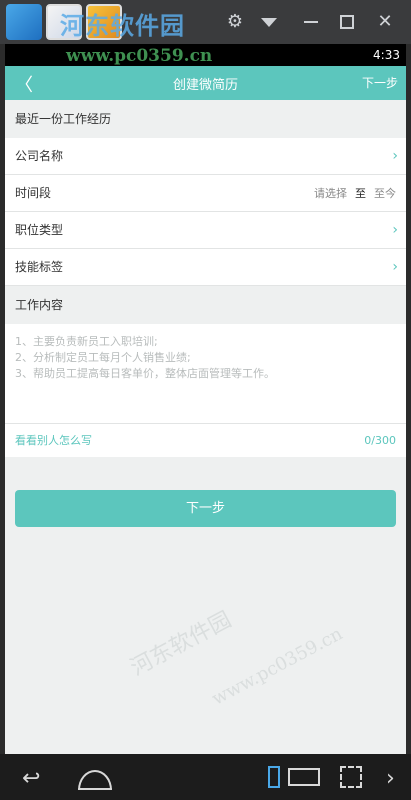  I want to click on keyboard-icon, so click(304, 777).